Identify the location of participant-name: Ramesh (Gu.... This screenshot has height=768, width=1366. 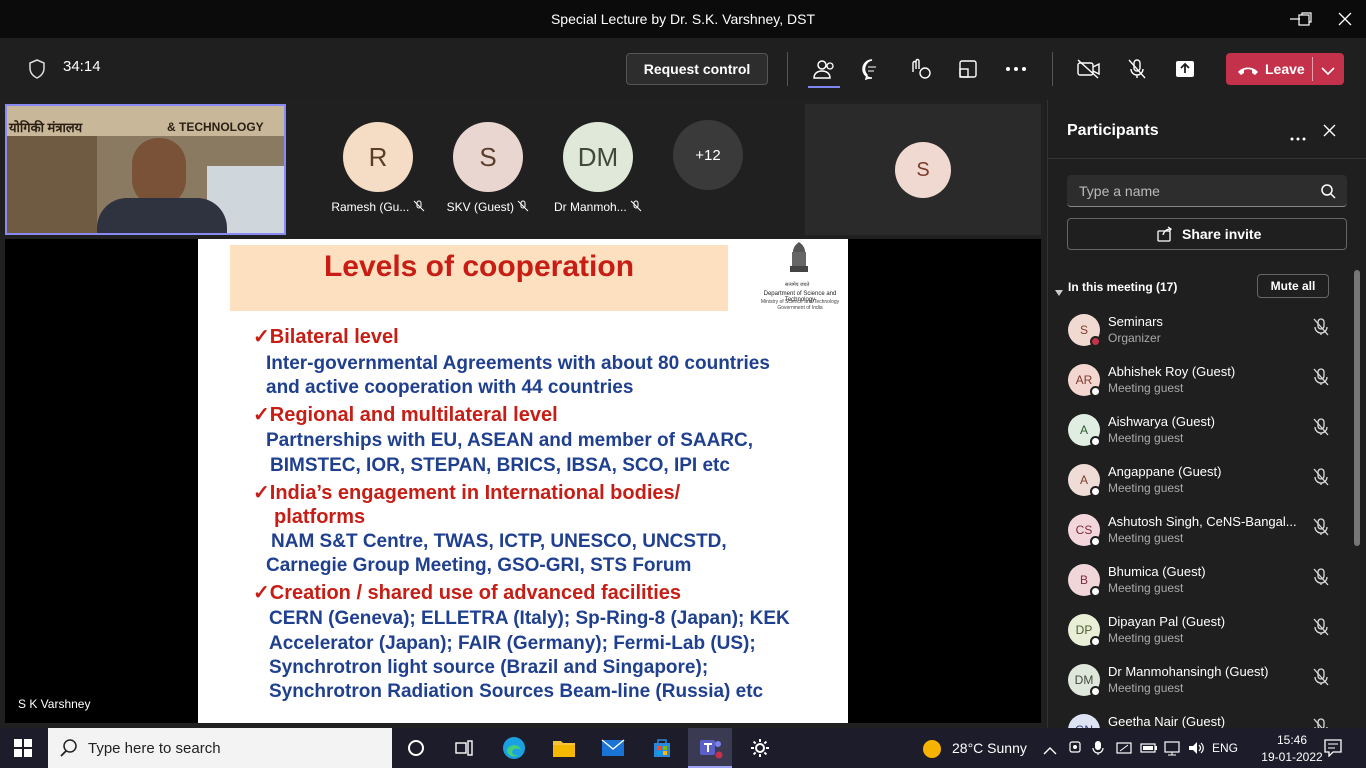
(378, 207).